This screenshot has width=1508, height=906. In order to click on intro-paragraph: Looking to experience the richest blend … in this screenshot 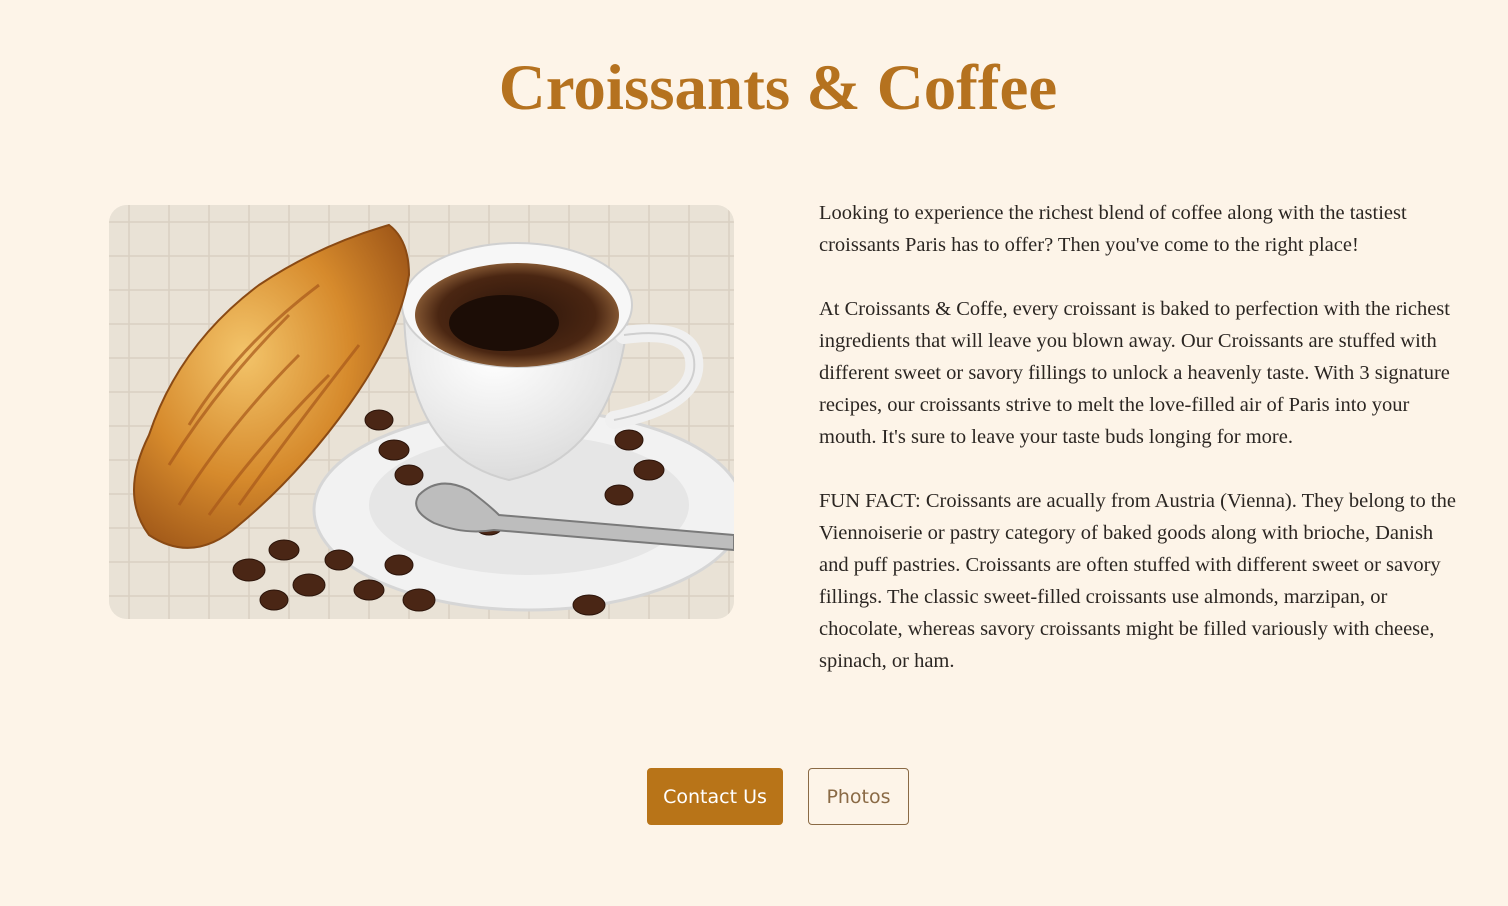, I will do `click(1113, 229)`.